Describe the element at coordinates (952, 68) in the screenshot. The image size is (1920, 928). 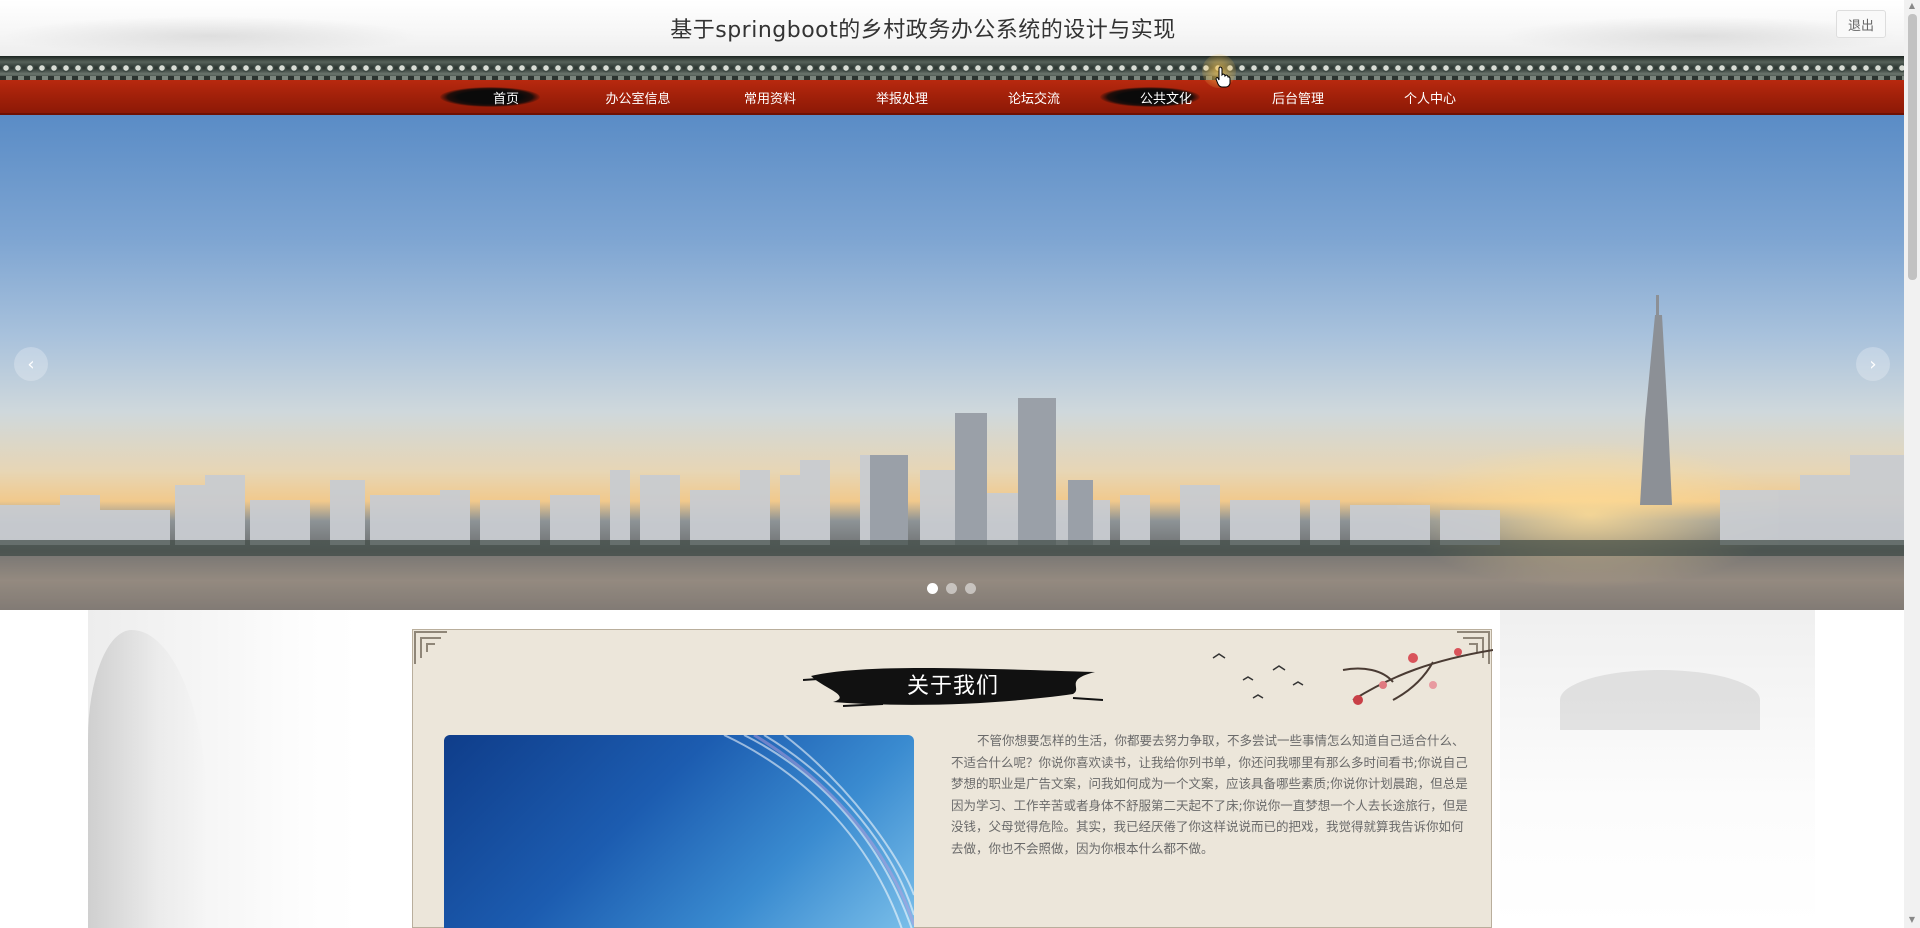
I see `roof-tile-decoration` at that location.